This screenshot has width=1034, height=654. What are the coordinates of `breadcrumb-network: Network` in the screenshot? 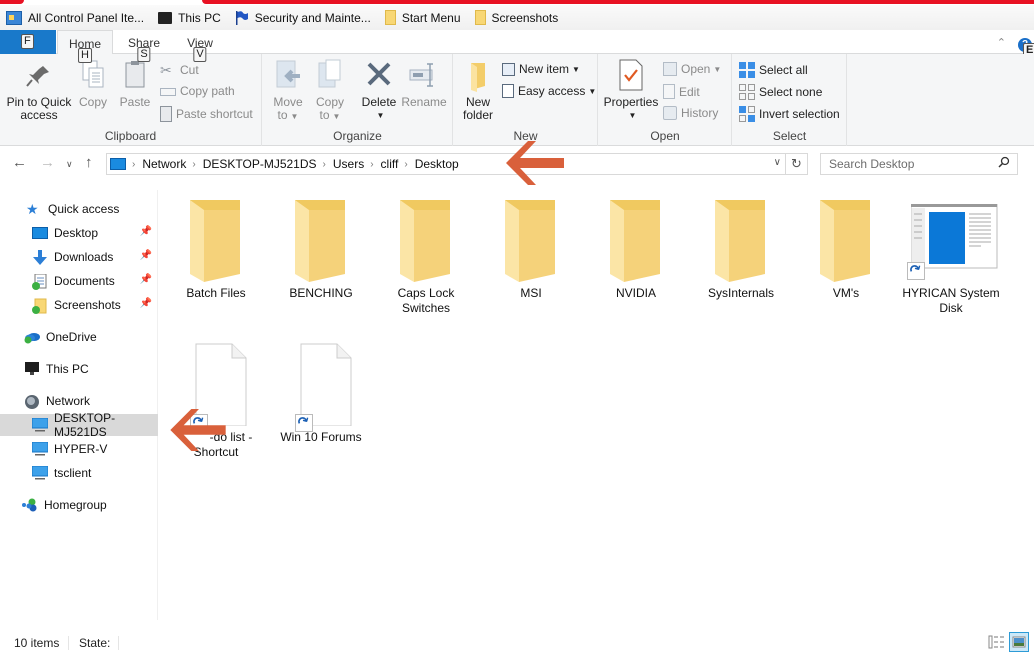 It's located at (164, 164).